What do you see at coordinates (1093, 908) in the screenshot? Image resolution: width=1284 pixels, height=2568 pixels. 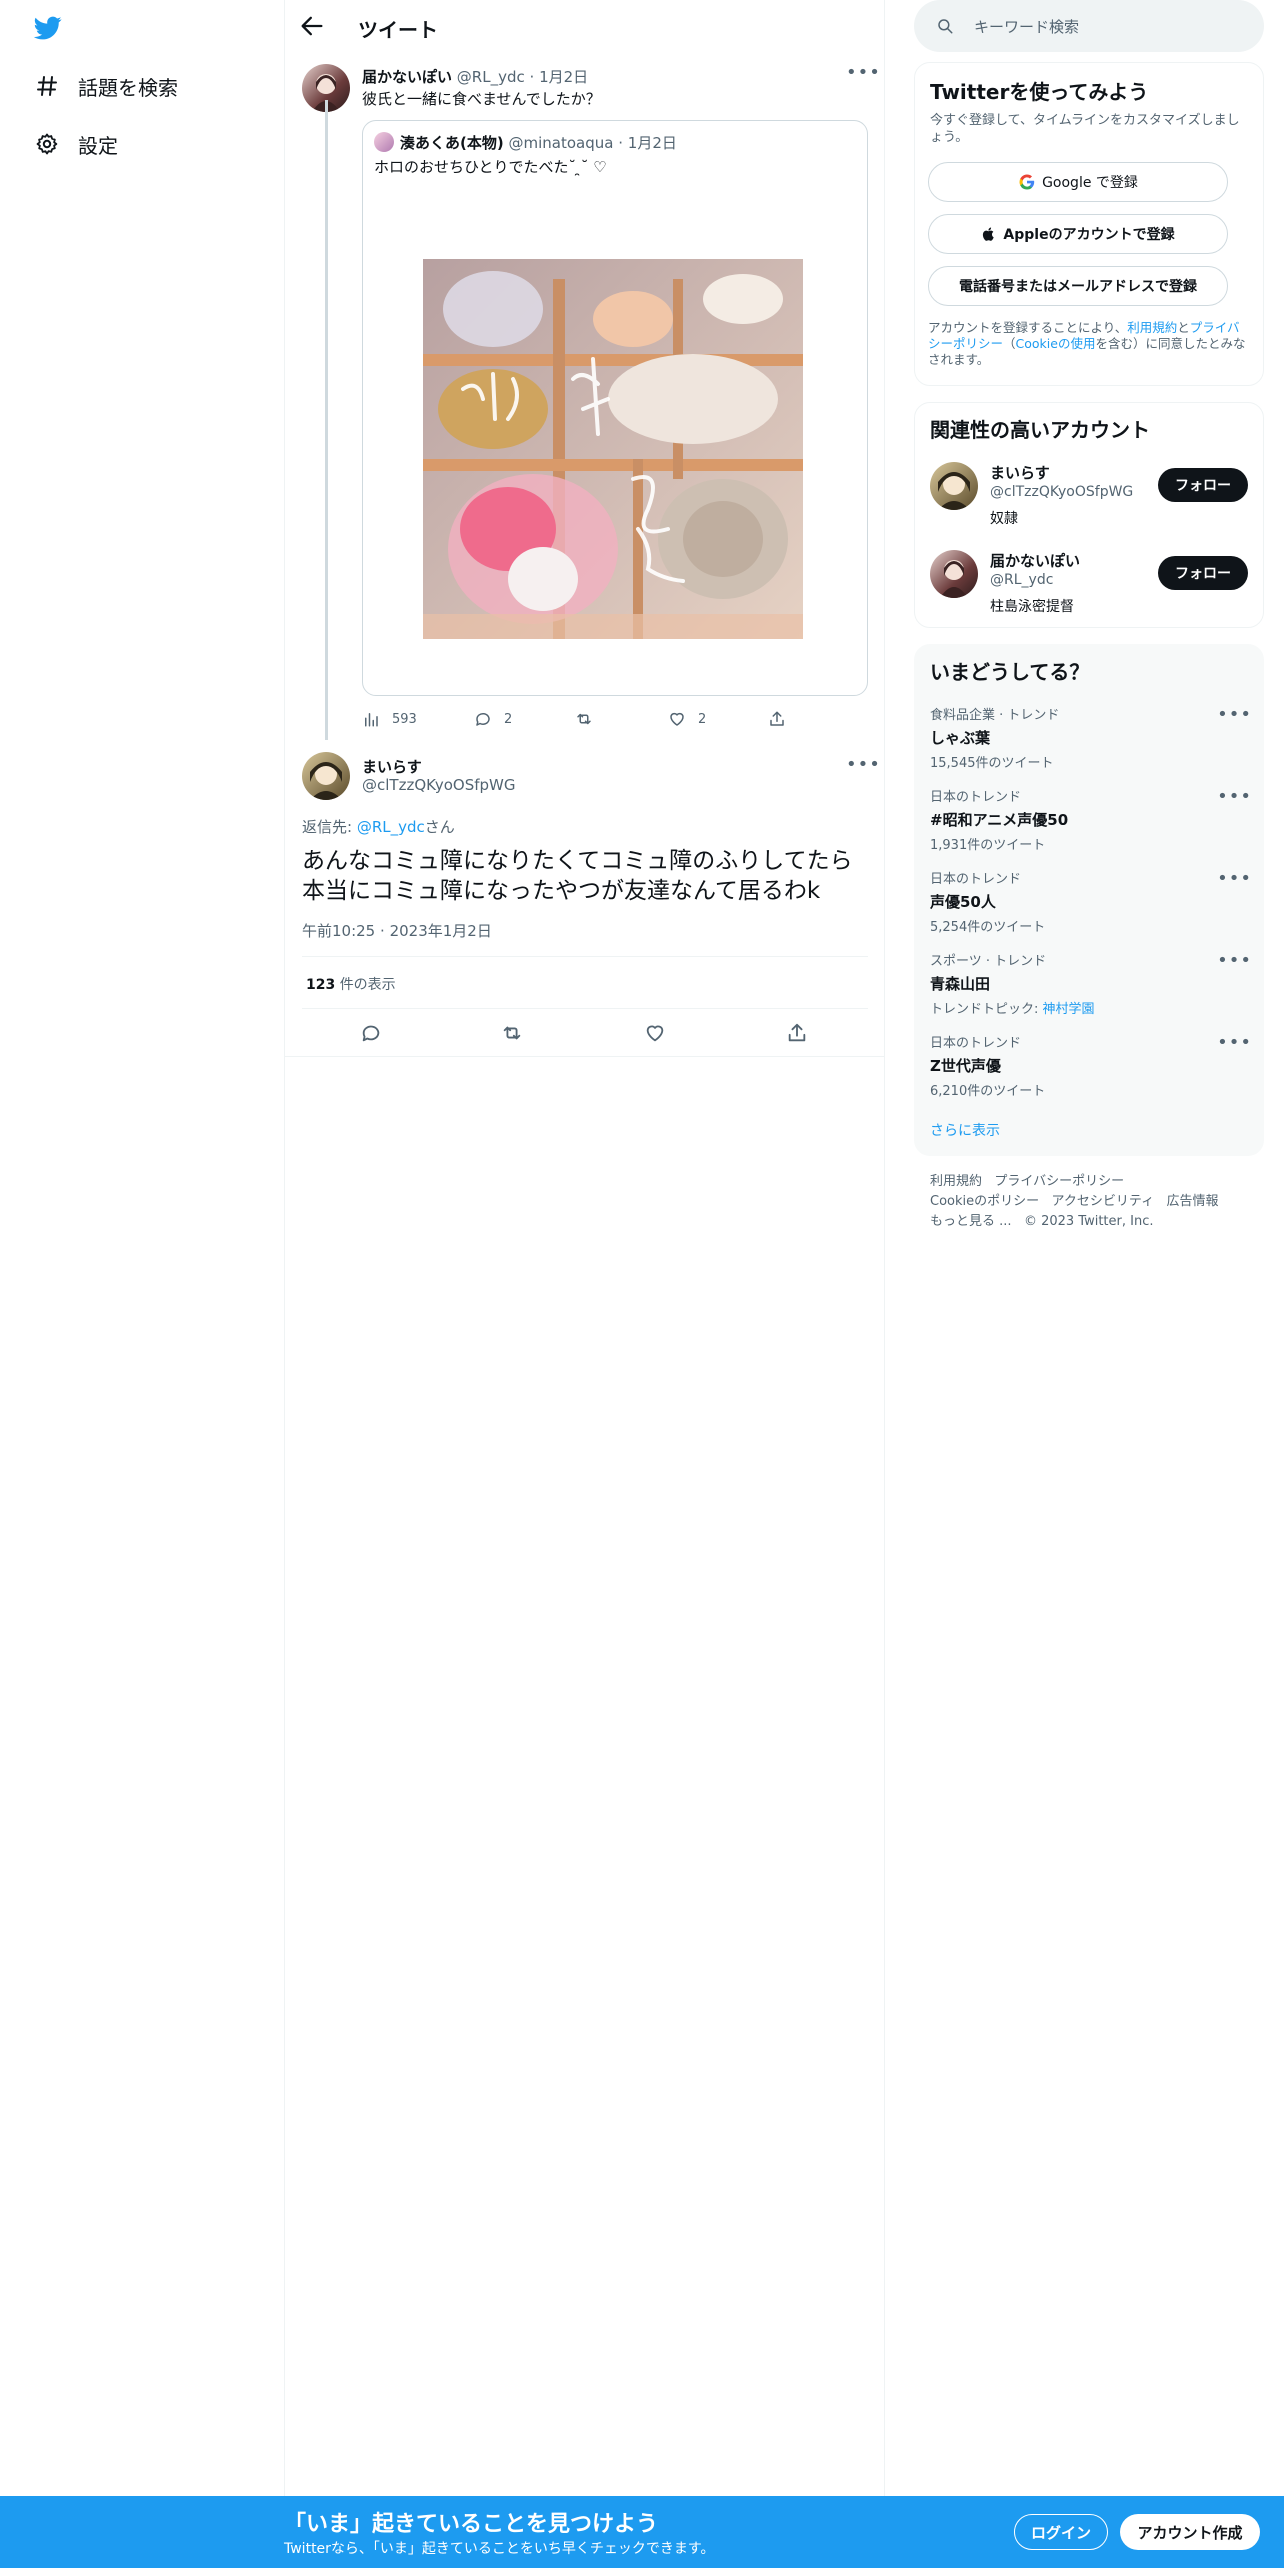 I see `trend-item: 日本のトレンド 声優50人 5,254件のツイート •••` at bounding box center [1093, 908].